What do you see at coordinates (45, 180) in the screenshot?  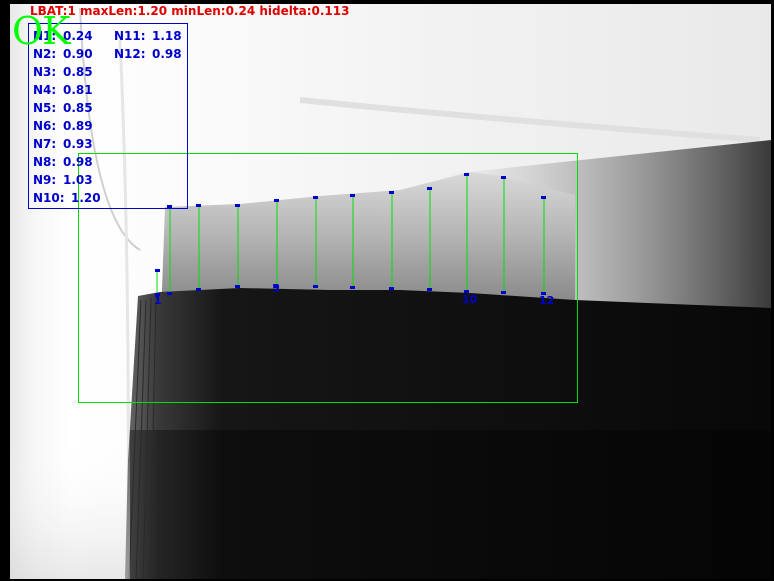 I see `measurement-label: N9:` at bounding box center [45, 180].